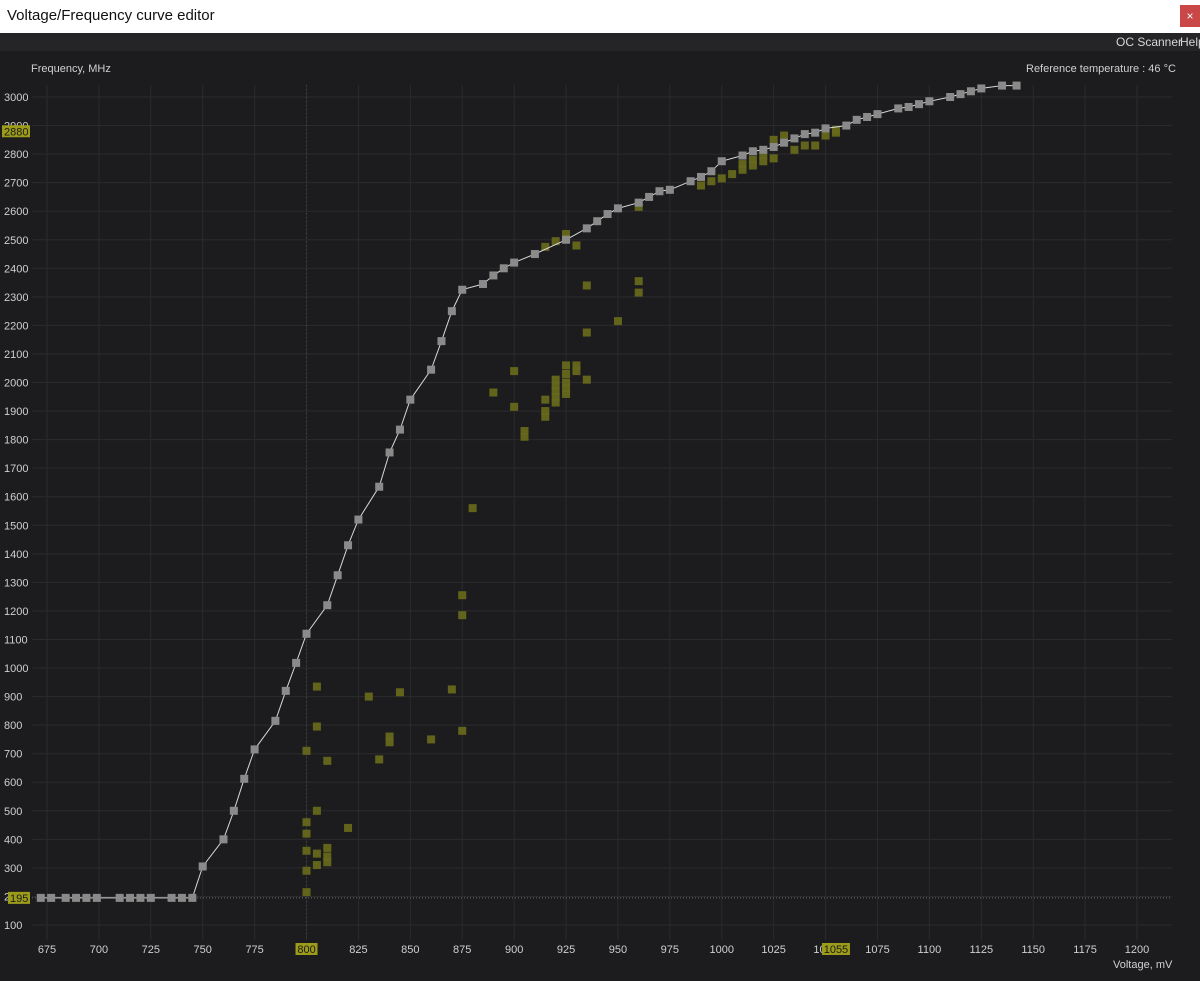  Describe the element at coordinates (16, 155) in the screenshot. I see `y-tick-label: 2800` at that location.